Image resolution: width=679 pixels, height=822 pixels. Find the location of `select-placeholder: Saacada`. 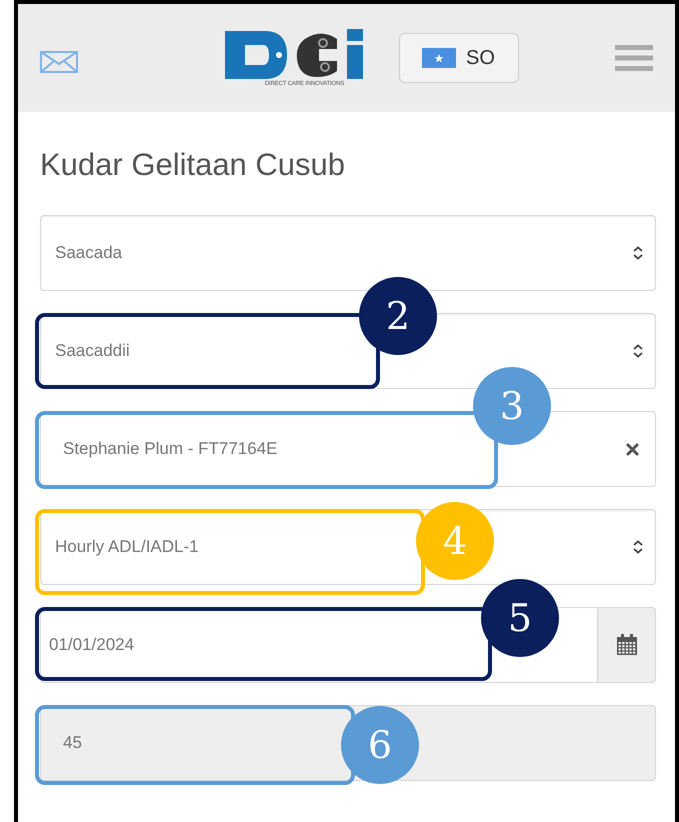

select-placeholder: Saacada is located at coordinates (88, 253).